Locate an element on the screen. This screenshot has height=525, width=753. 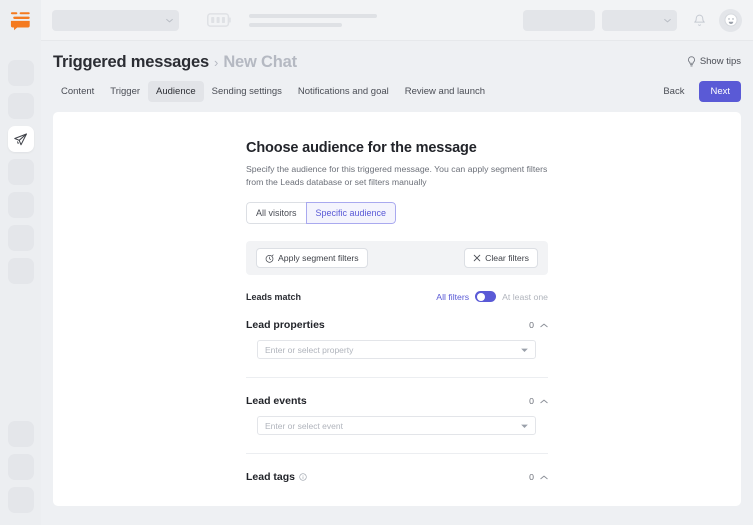
lightbulb-icon is located at coordinates (691, 61).